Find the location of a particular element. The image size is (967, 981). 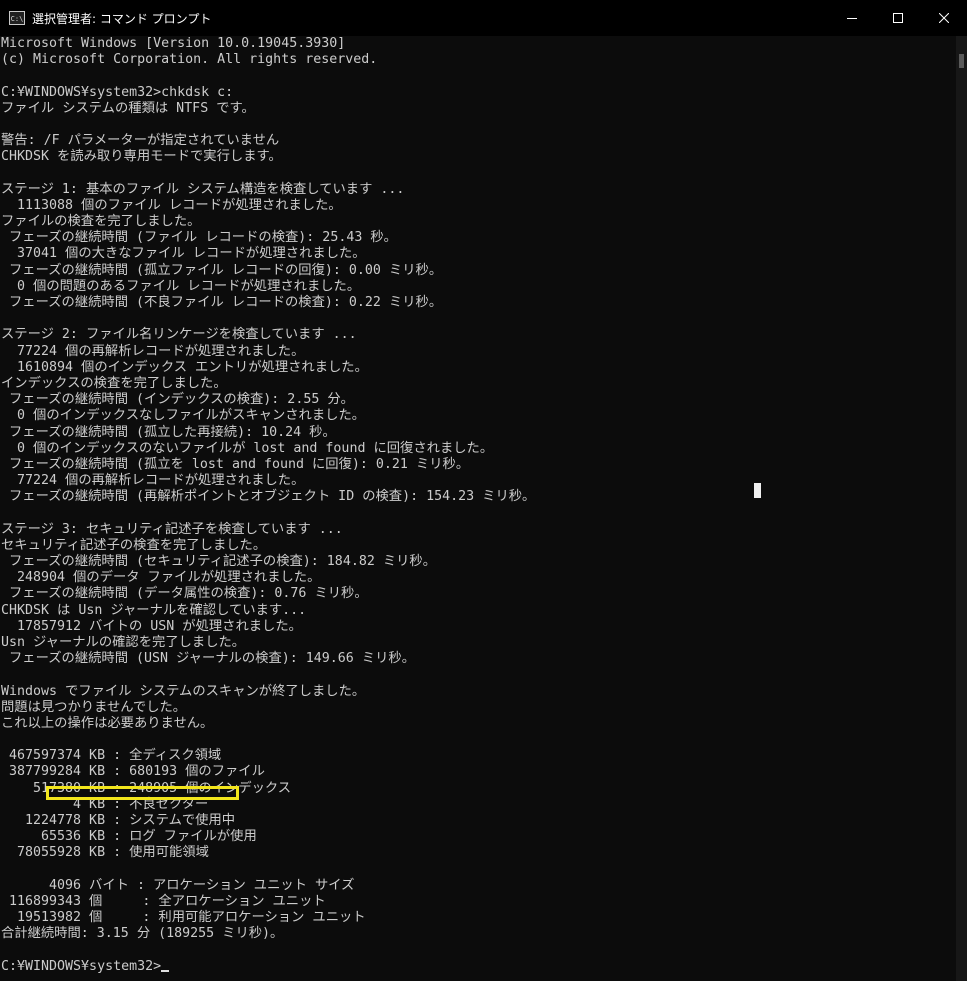

console-line: 19513982 個 : 利用可能アロケーション ユニット is located at coordinates (183, 918).